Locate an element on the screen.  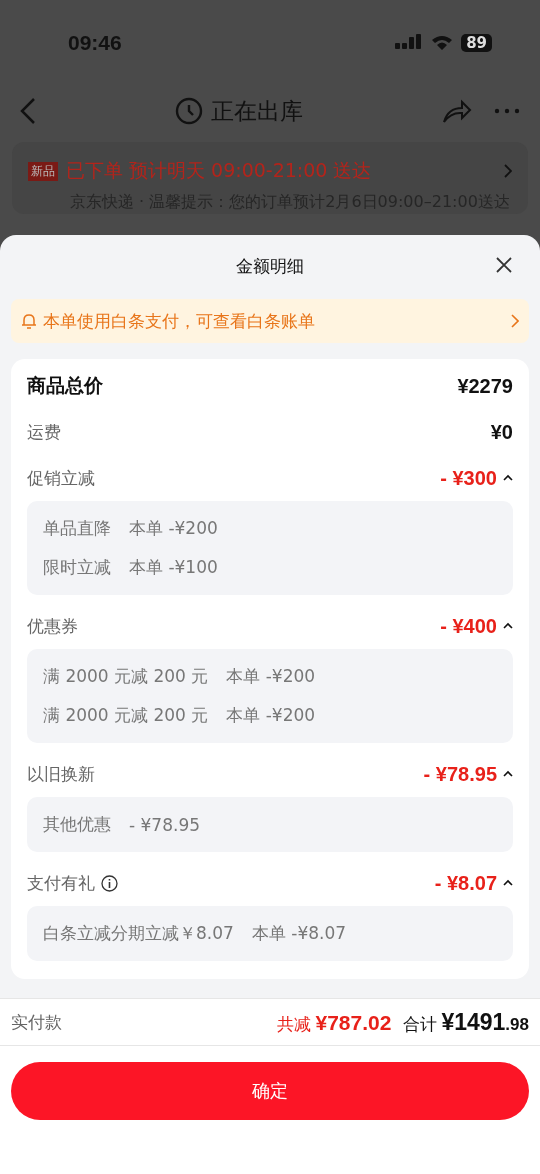
discount-label: 优惠券 is located at coordinates (52, 626).